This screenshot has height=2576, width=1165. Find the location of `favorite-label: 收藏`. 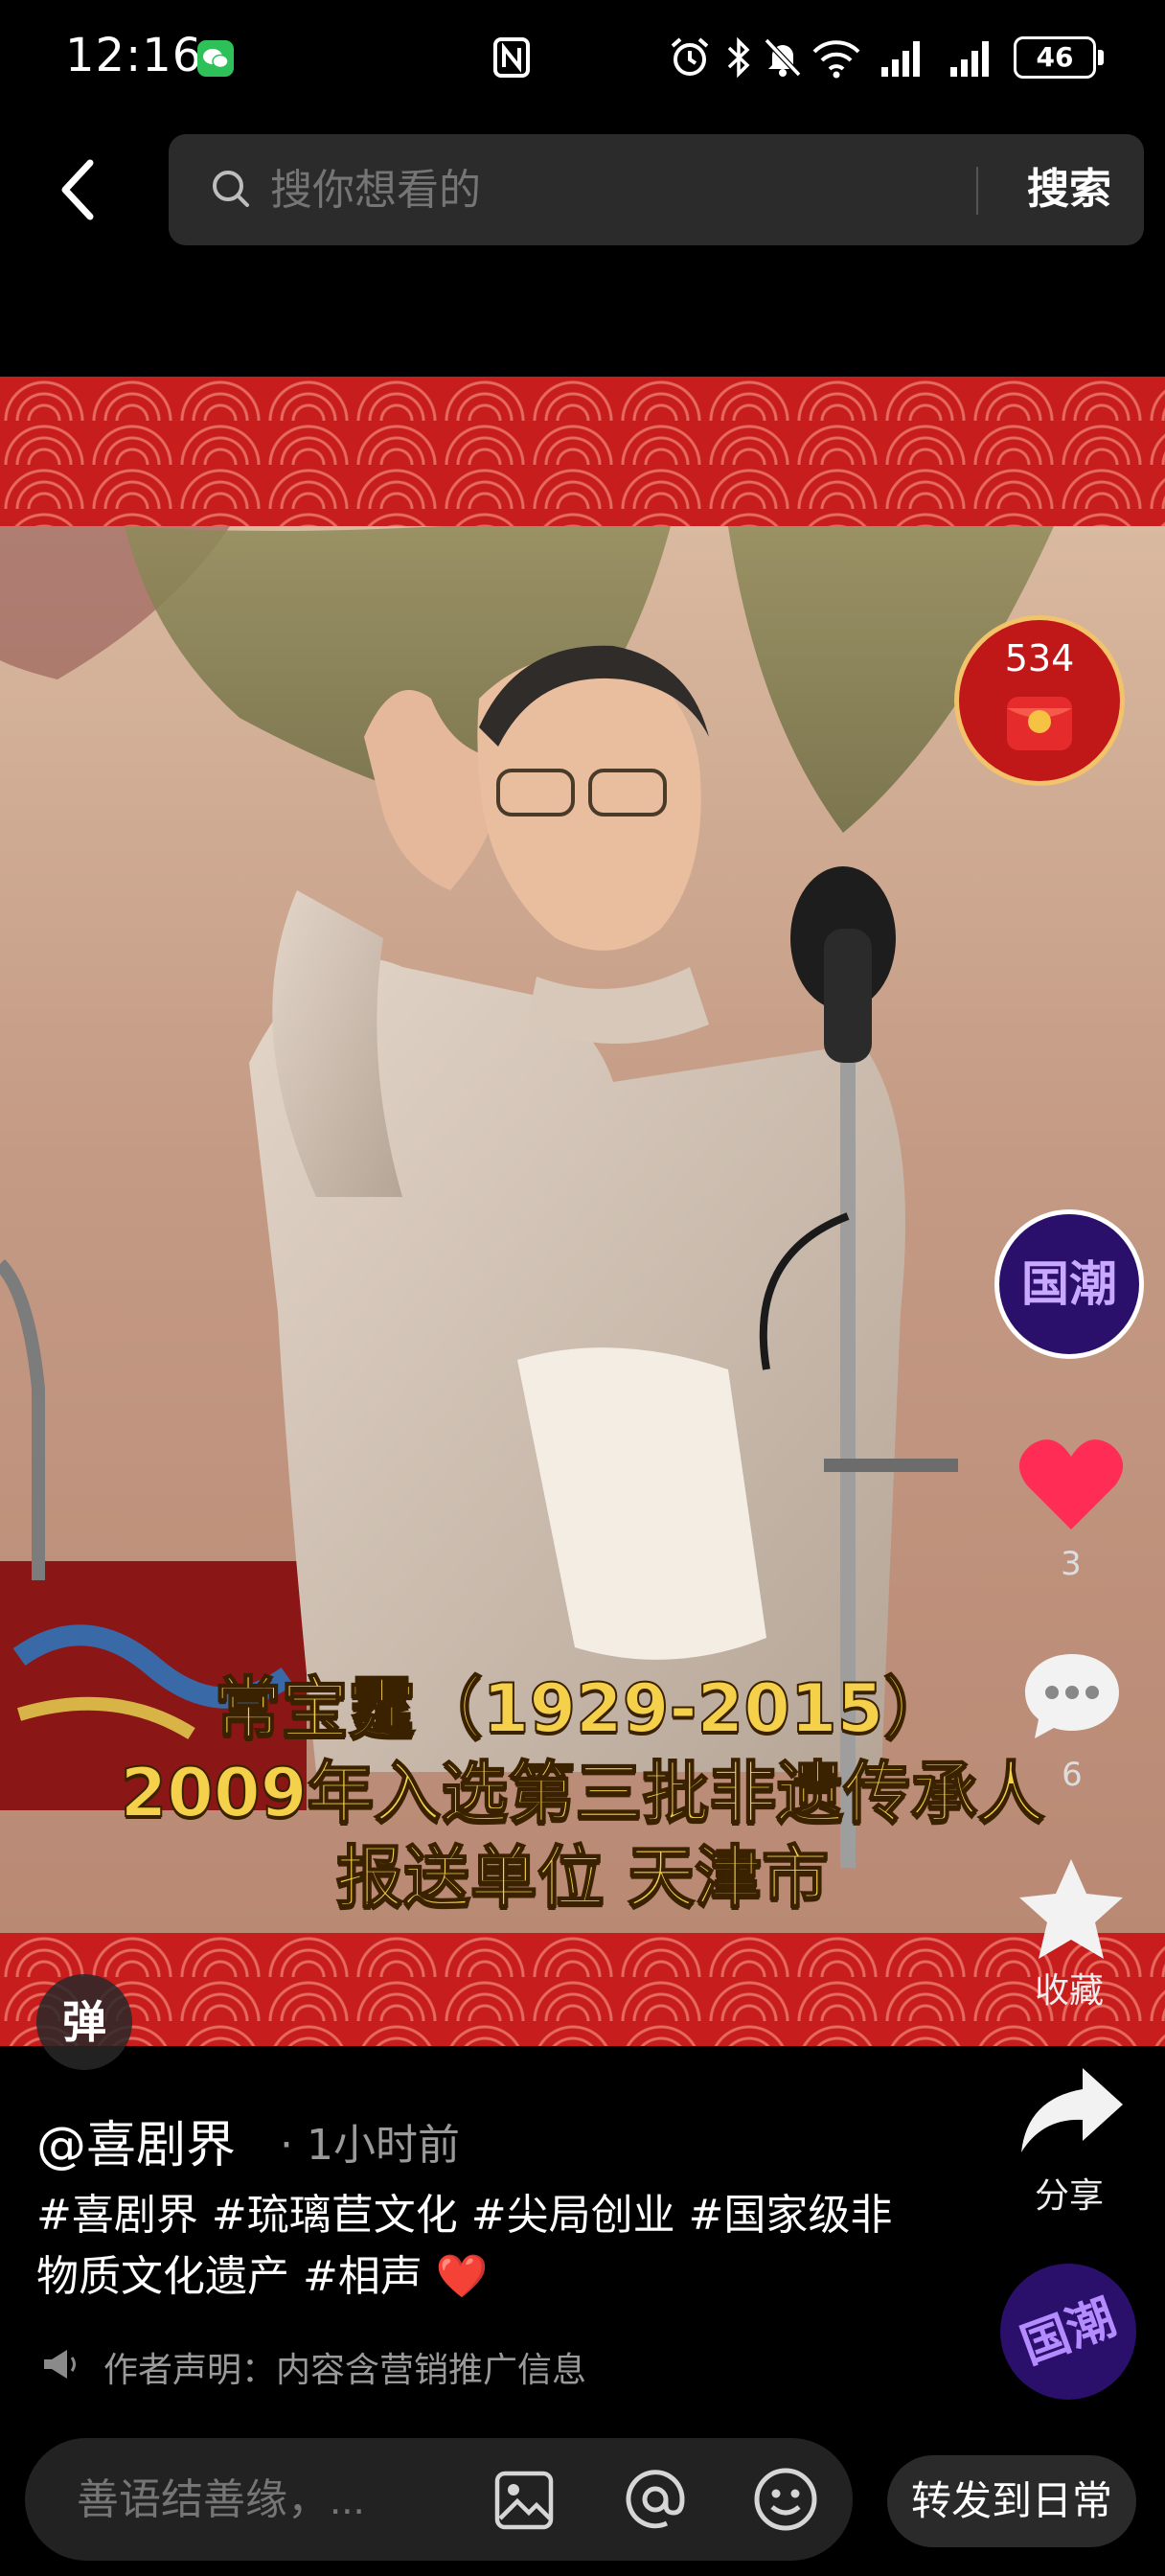

favorite-label: 收藏 is located at coordinates (1069, 1991).